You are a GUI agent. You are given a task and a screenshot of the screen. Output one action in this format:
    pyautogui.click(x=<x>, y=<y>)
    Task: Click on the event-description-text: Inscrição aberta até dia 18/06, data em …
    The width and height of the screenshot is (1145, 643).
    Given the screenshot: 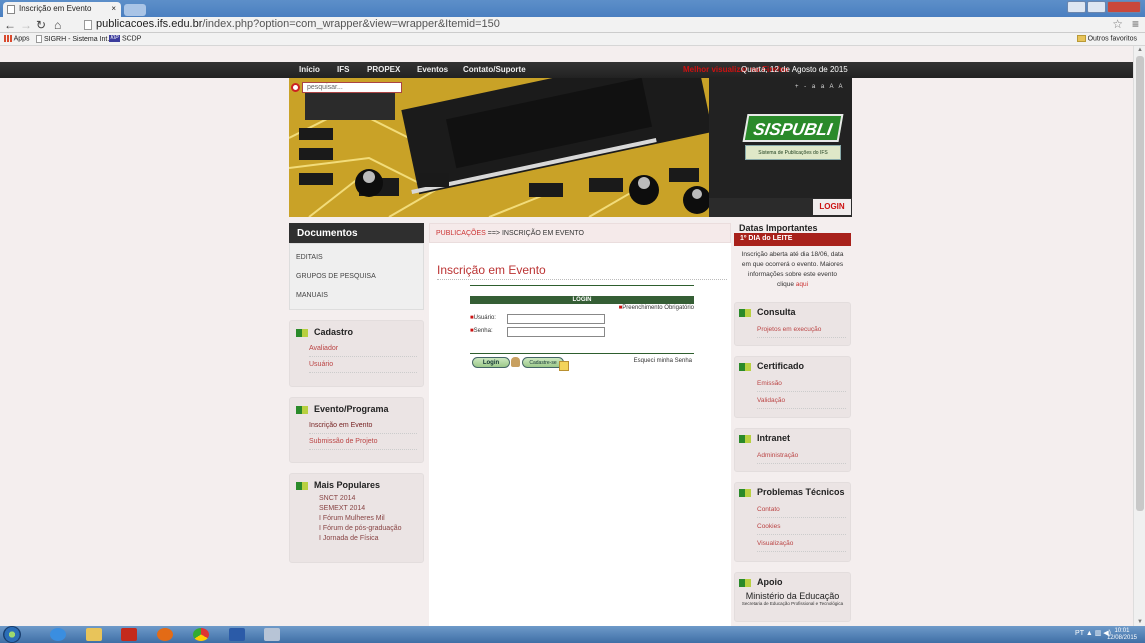 What is the action you would take?
    pyautogui.click(x=792, y=269)
    